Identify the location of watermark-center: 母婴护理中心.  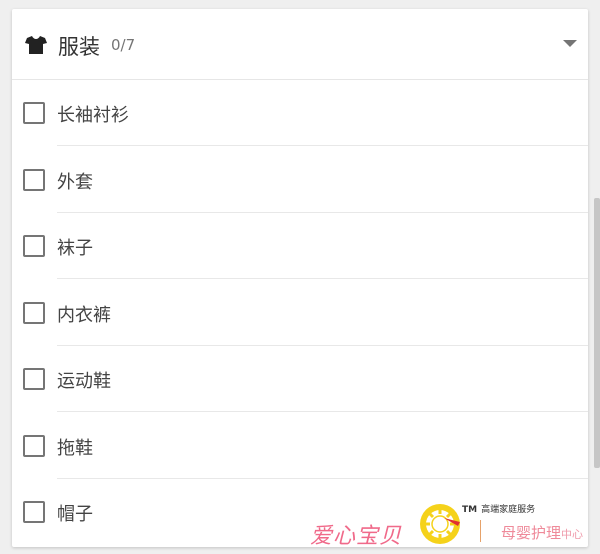
(542, 532).